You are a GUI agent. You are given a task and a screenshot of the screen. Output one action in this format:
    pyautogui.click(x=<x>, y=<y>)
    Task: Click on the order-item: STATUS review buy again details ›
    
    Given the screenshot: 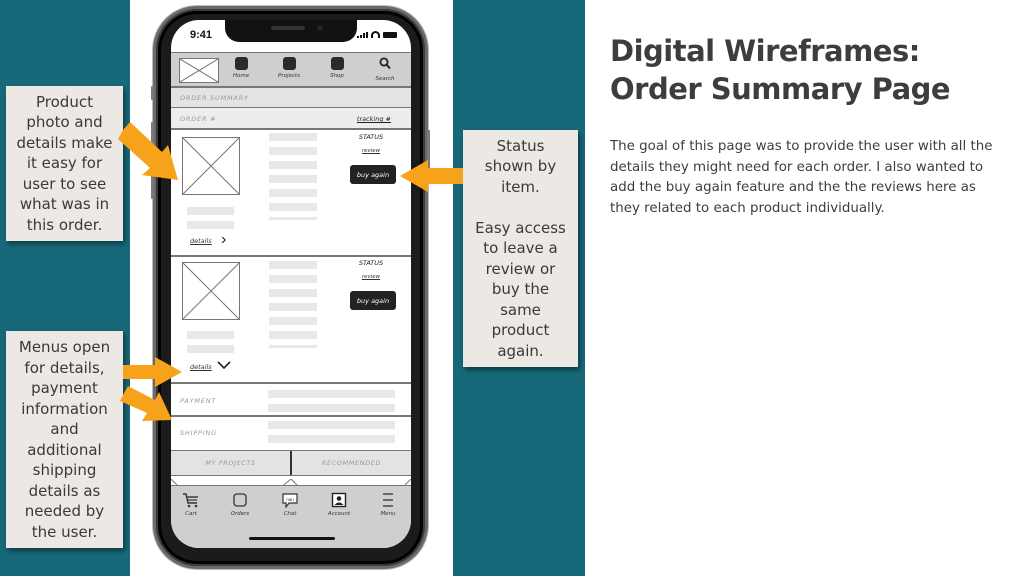 What is the action you would take?
    pyautogui.click(x=291, y=193)
    